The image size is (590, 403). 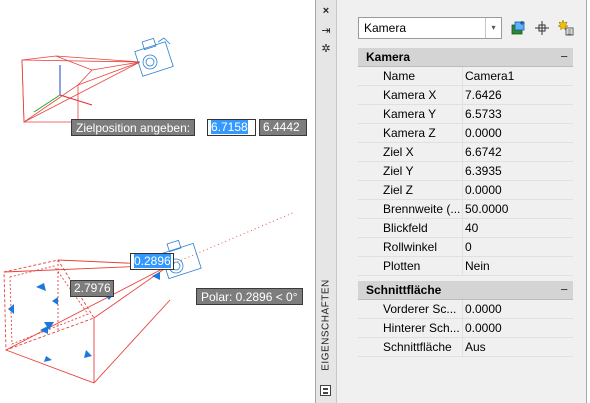 I want to click on property-label: Kamera Y, so click(x=410, y=114).